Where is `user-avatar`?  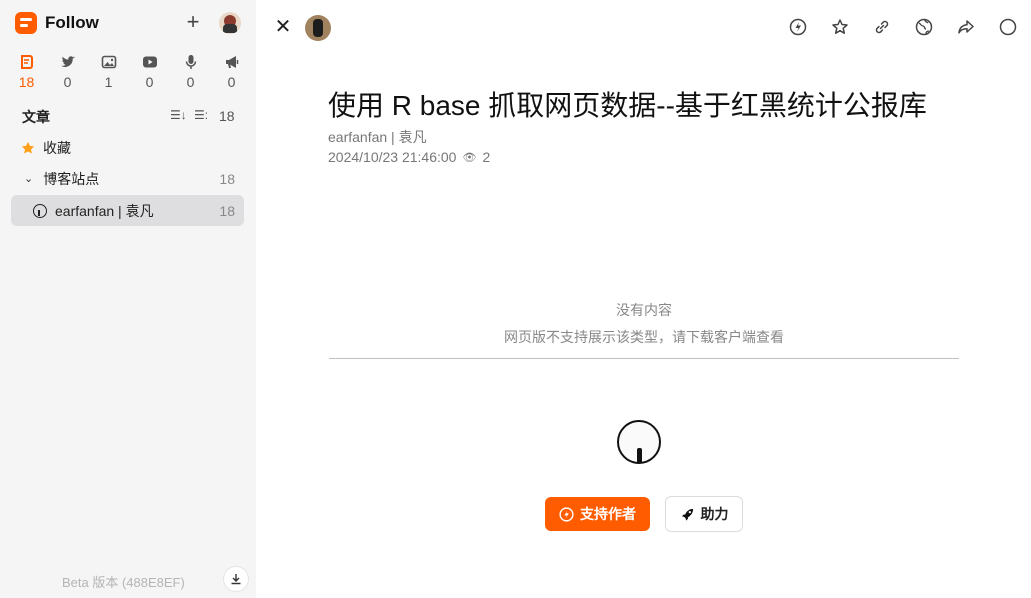 user-avatar is located at coordinates (230, 23).